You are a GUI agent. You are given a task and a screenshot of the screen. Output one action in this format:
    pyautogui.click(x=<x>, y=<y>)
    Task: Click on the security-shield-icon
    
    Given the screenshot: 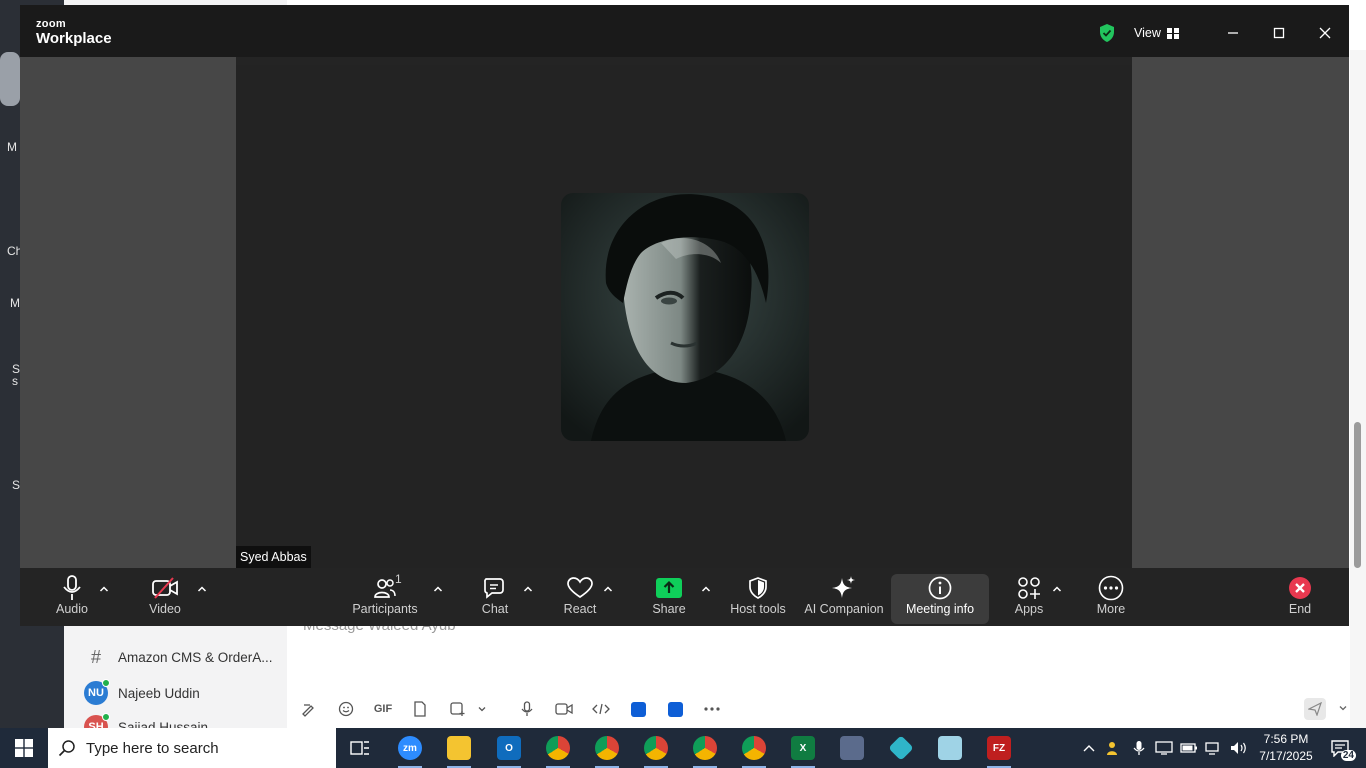 What is the action you would take?
    pyautogui.click(x=1107, y=33)
    